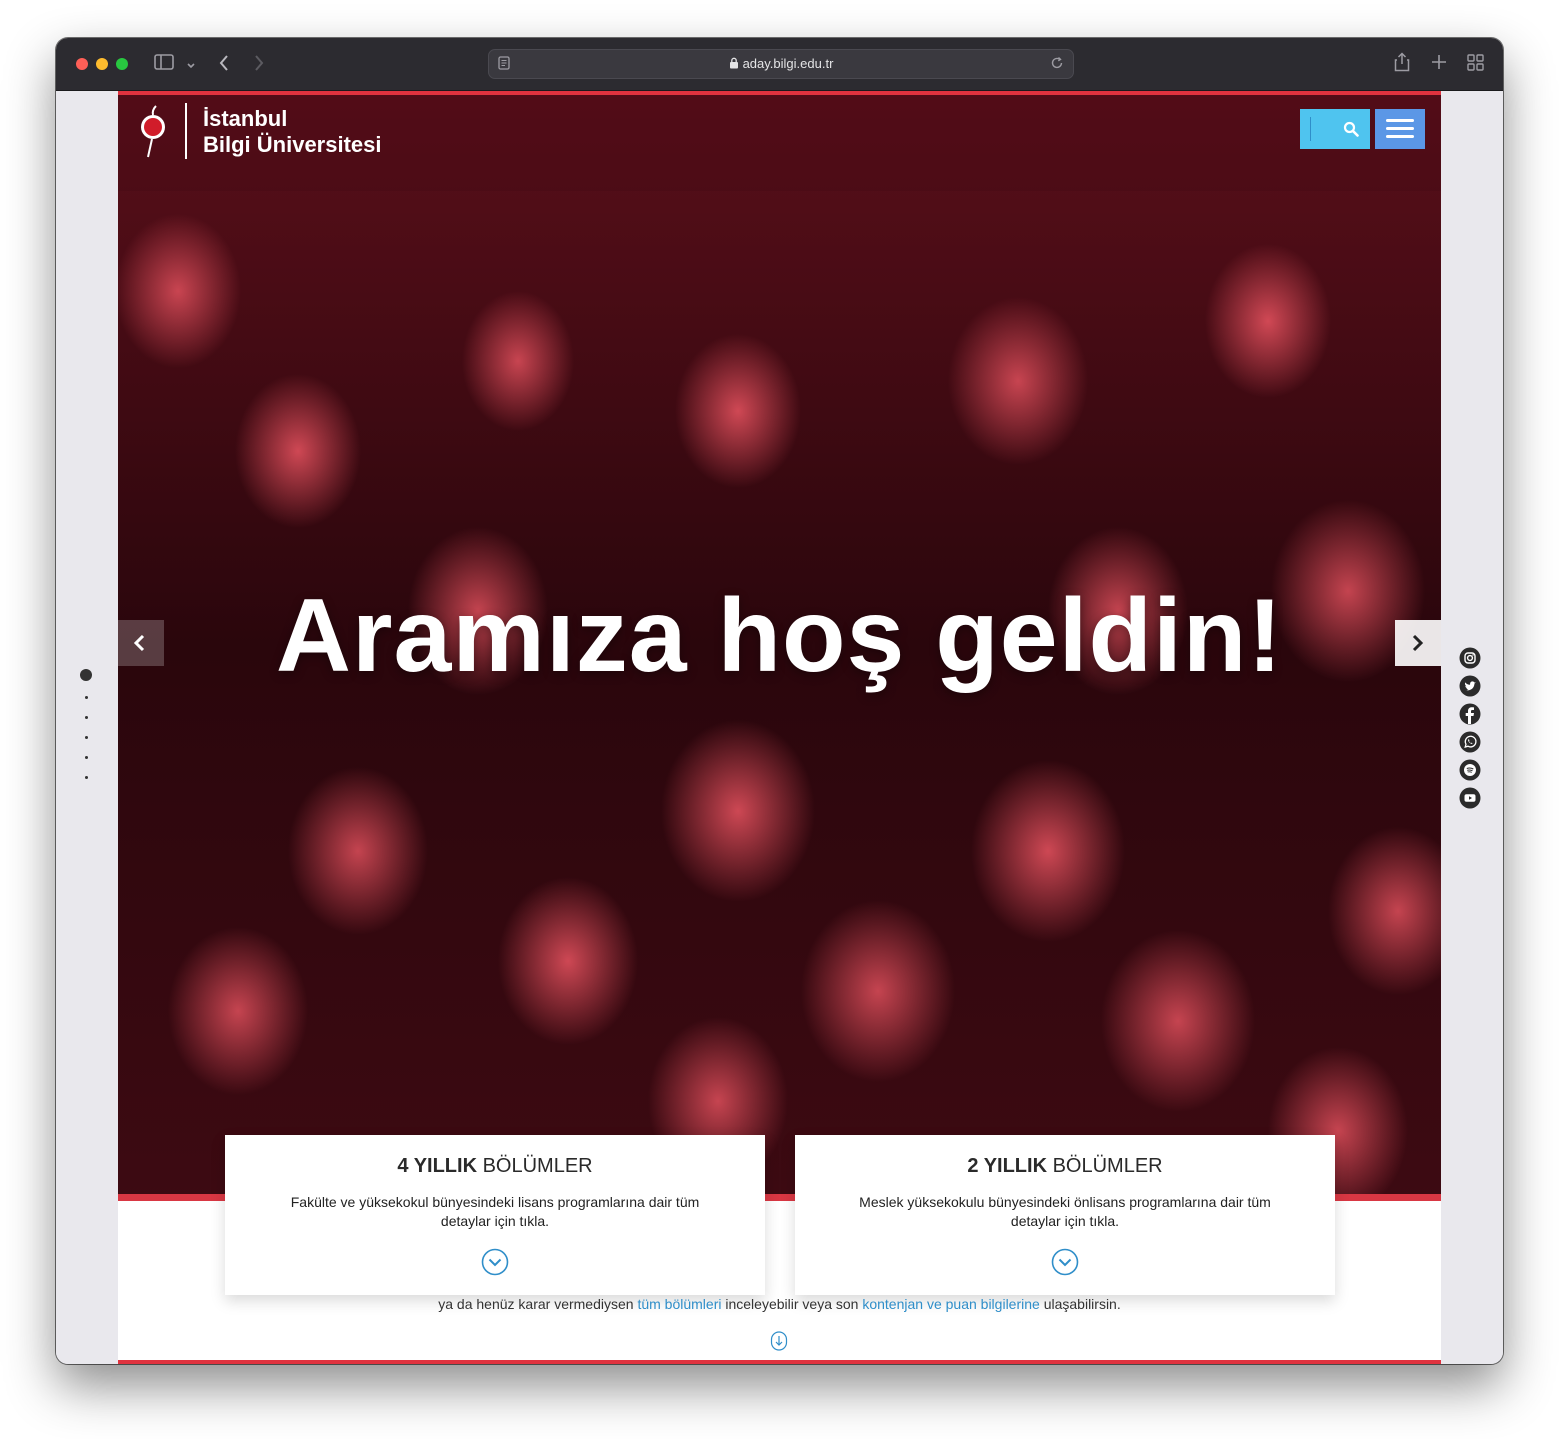 Image resolution: width=1559 pixels, height=1439 pixels. Describe the element at coordinates (102, 64) in the screenshot. I see `minimize-window-button` at that location.